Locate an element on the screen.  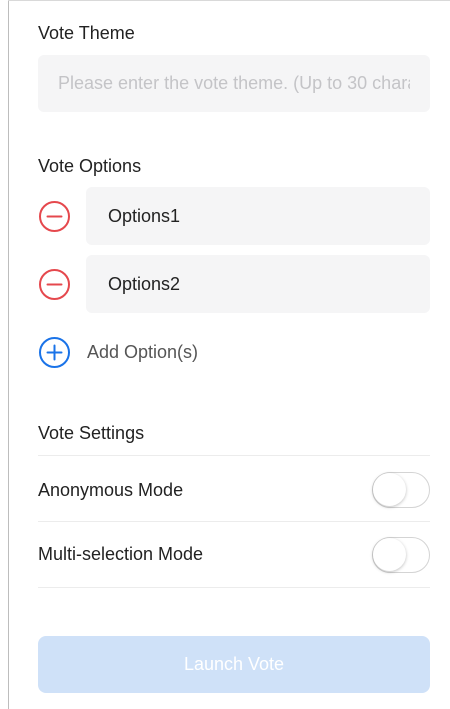
vote-theme-heading: Vote Theme is located at coordinates (86, 33).